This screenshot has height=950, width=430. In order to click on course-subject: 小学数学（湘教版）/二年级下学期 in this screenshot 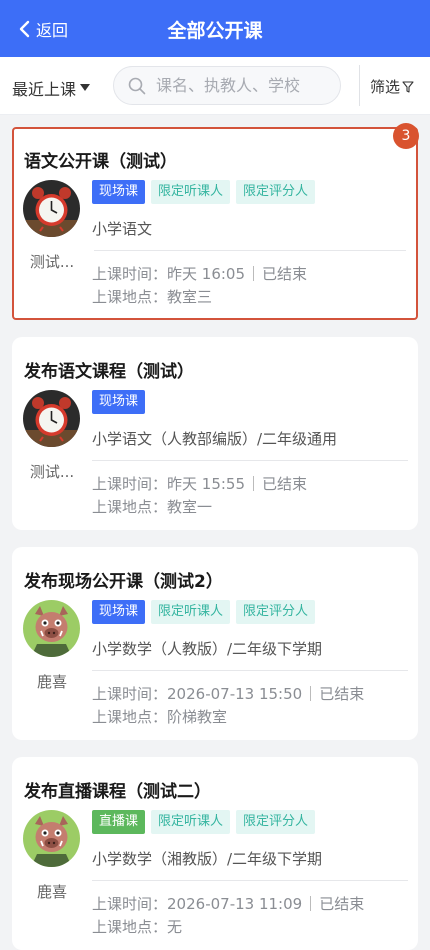, I will do `click(207, 859)`.